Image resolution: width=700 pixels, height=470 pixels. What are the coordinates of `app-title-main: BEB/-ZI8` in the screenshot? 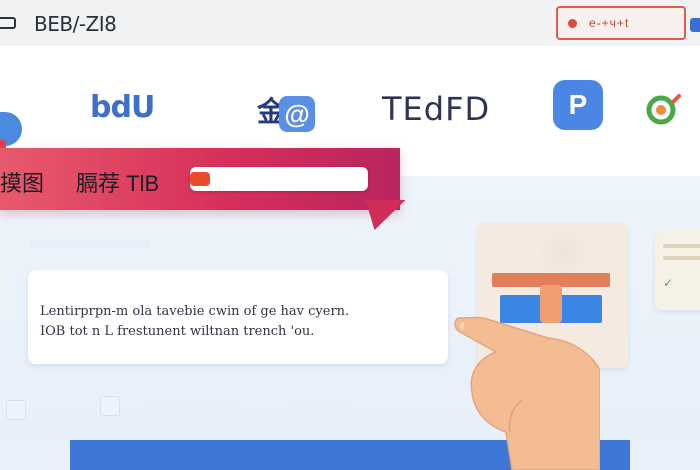 It's located at (75, 24).